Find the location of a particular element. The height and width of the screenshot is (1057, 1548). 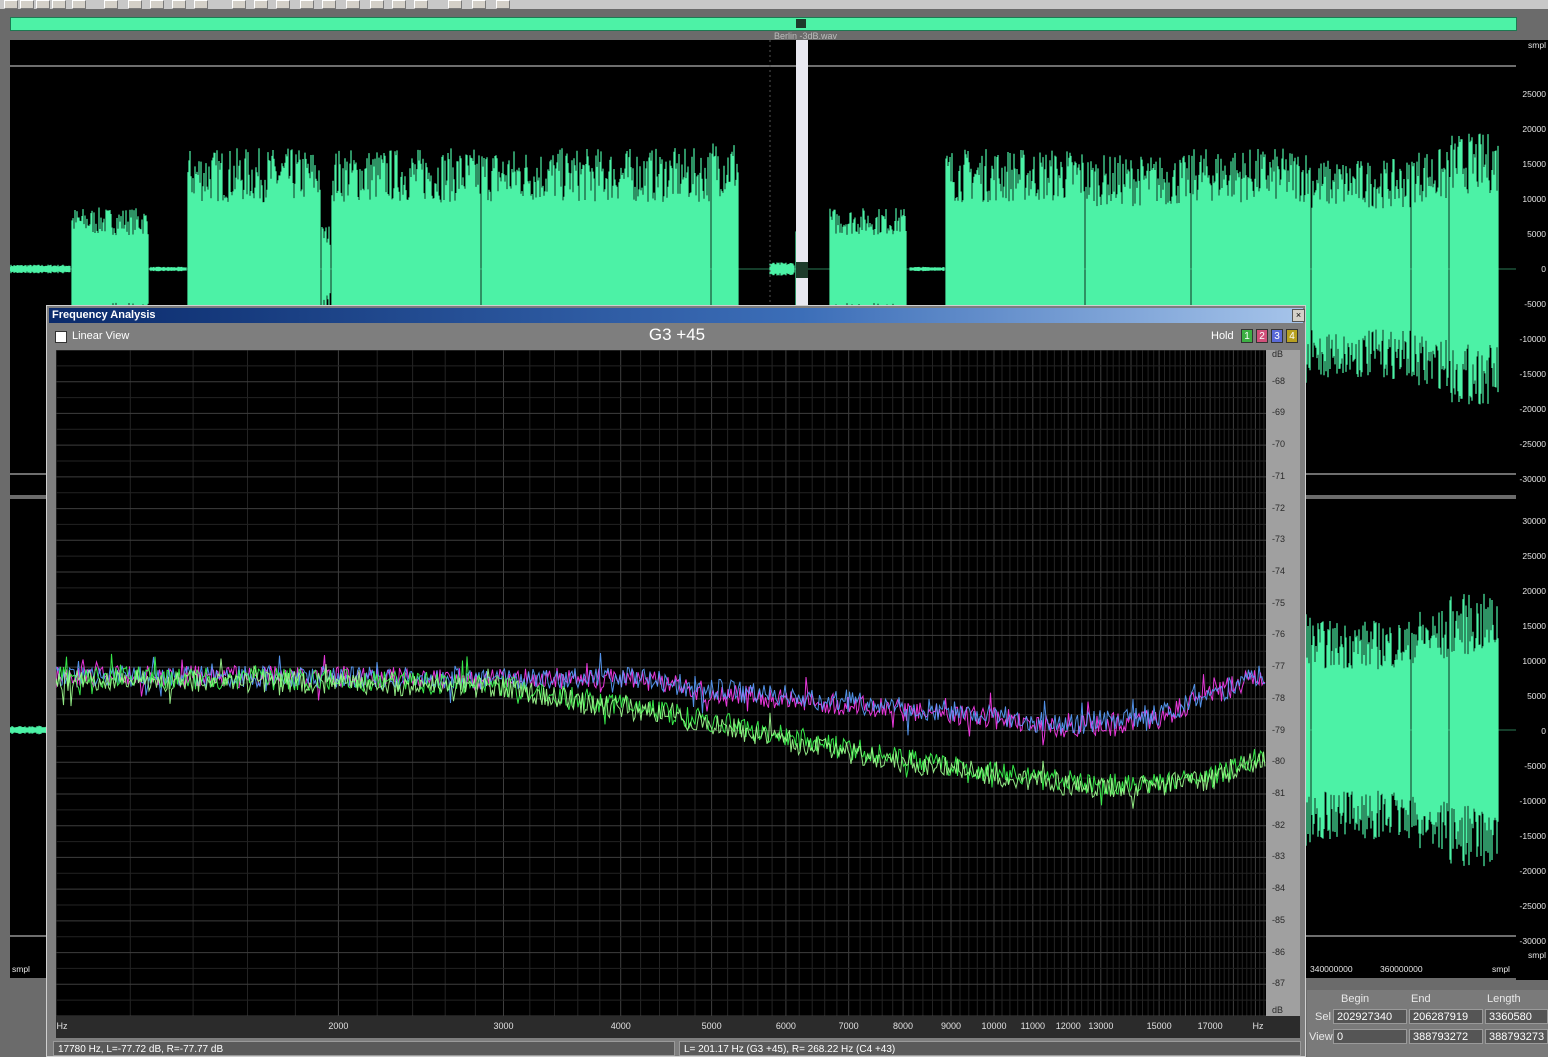

end-header: End is located at coordinates (1421, 999).